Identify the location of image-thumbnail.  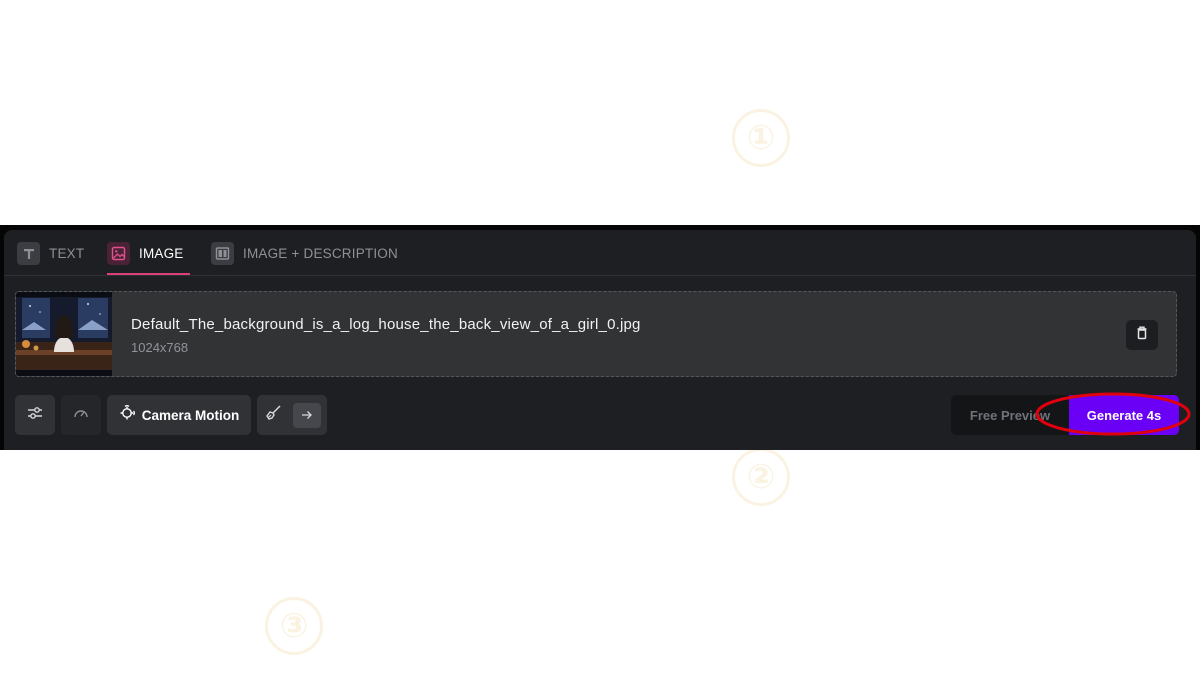
(64, 334).